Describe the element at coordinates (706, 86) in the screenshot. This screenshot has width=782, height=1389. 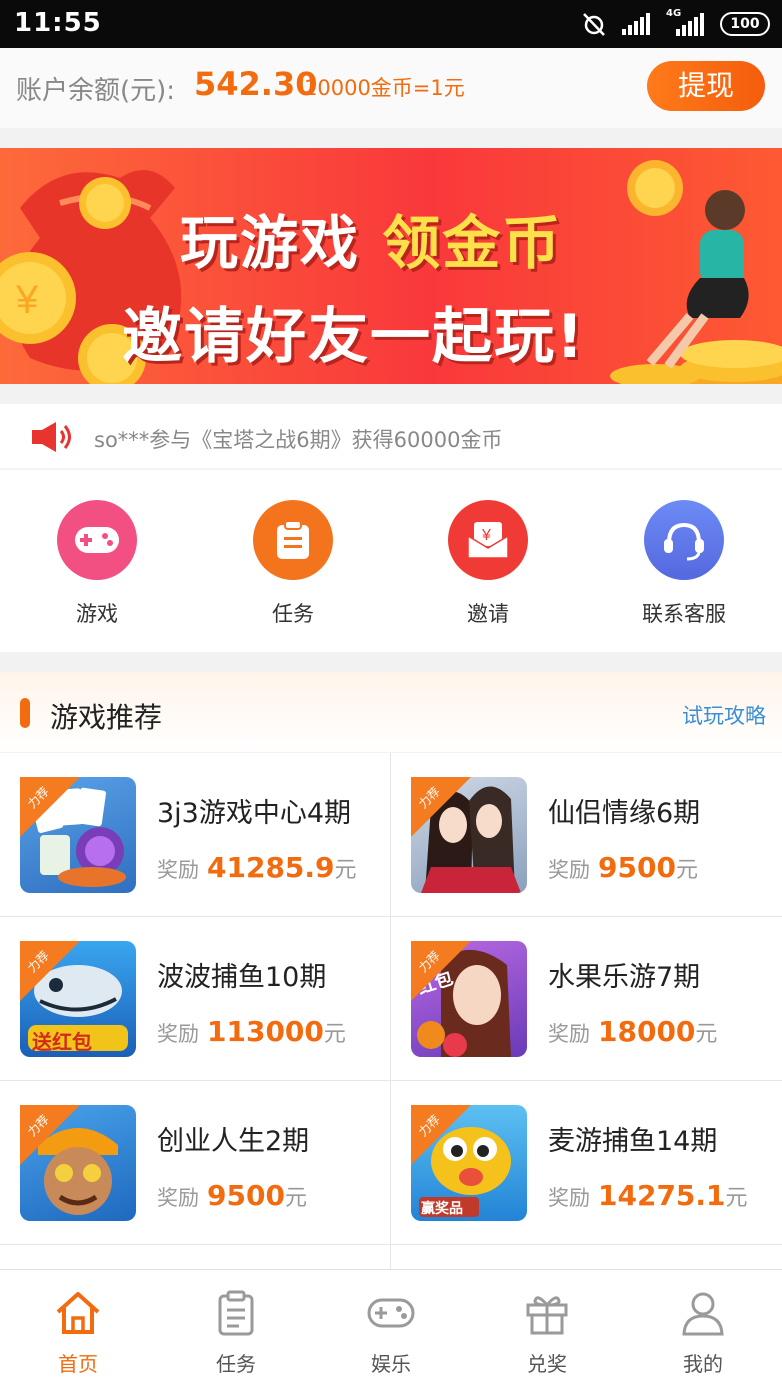
I see `withdraw-button: 提现` at that location.